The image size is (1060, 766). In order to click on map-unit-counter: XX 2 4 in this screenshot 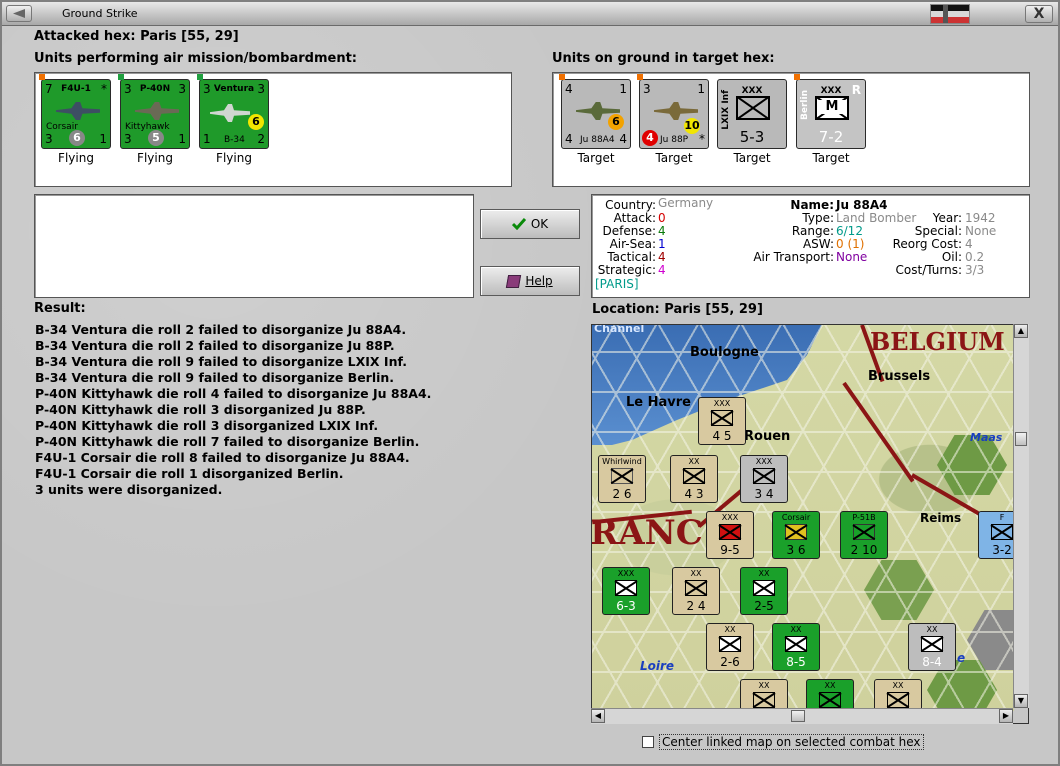, I will do `click(696, 591)`.